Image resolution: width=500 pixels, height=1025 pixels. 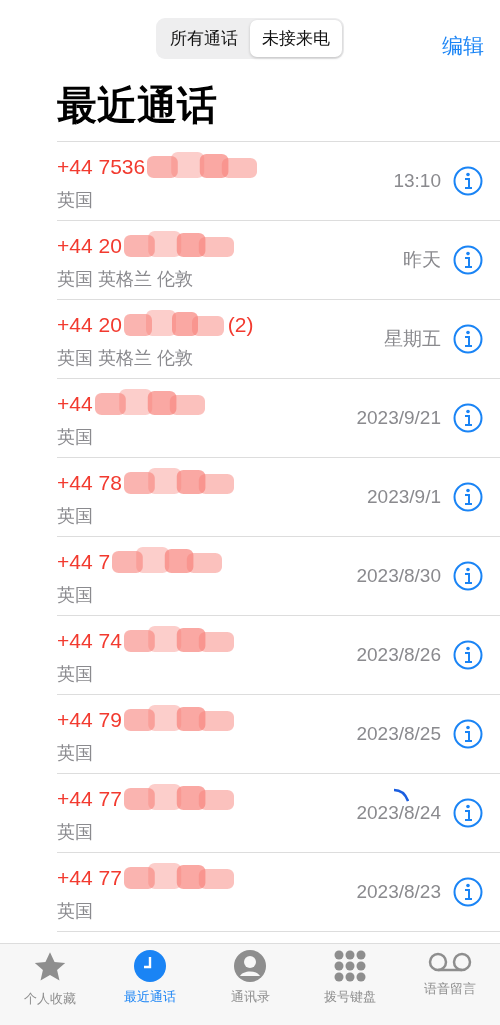 What do you see at coordinates (398, 655) in the screenshot?
I see `call-time: 2023/8/26` at bounding box center [398, 655].